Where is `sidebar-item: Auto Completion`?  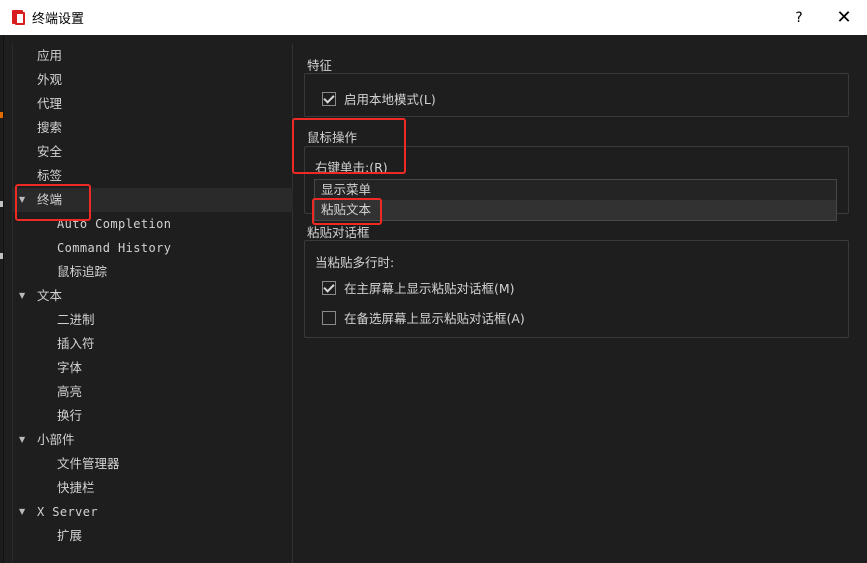 sidebar-item: Auto Completion is located at coordinates (153, 224).